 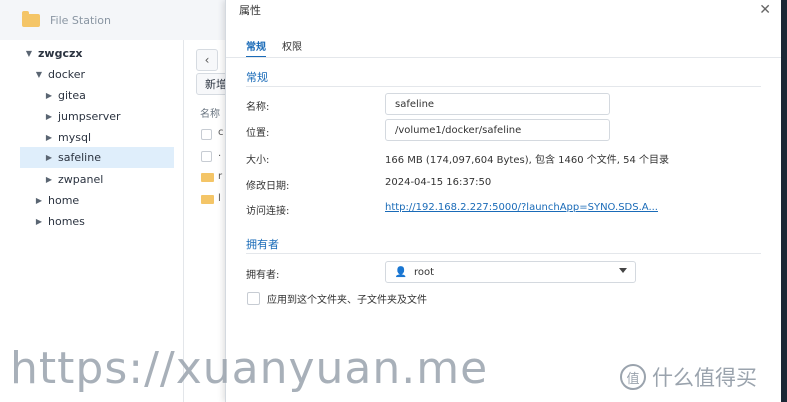 I want to click on tree-item-docker: ▼ docker, so click(x=59, y=74).